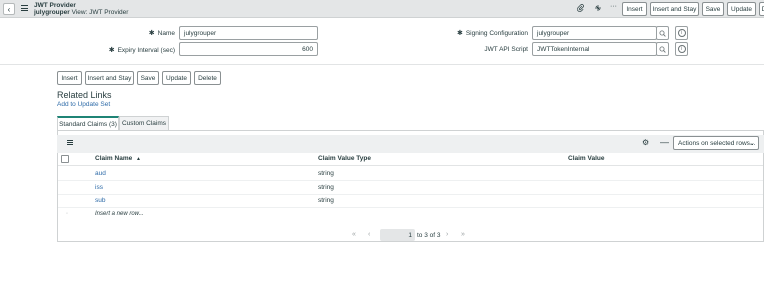 The height and width of the screenshot is (301, 764). Describe the element at coordinates (100, 12) in the screenshot. I see `view-label: View: JWT Provider` at that location.